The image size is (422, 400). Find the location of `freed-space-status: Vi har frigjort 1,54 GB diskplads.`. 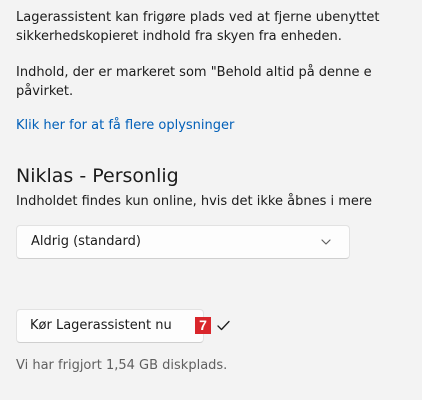

freed-space-status: Vi har frigjort 1,54 GB diskplads. is located at coordinates (122, 365).